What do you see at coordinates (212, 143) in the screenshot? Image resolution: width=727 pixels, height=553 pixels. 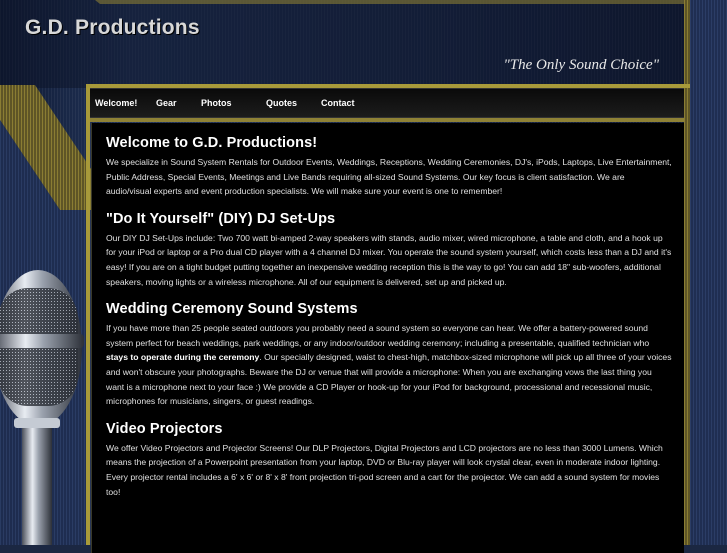 I see `welcome-heading: Welcome to G.D. Productions!` at bounding box center [212, 143].